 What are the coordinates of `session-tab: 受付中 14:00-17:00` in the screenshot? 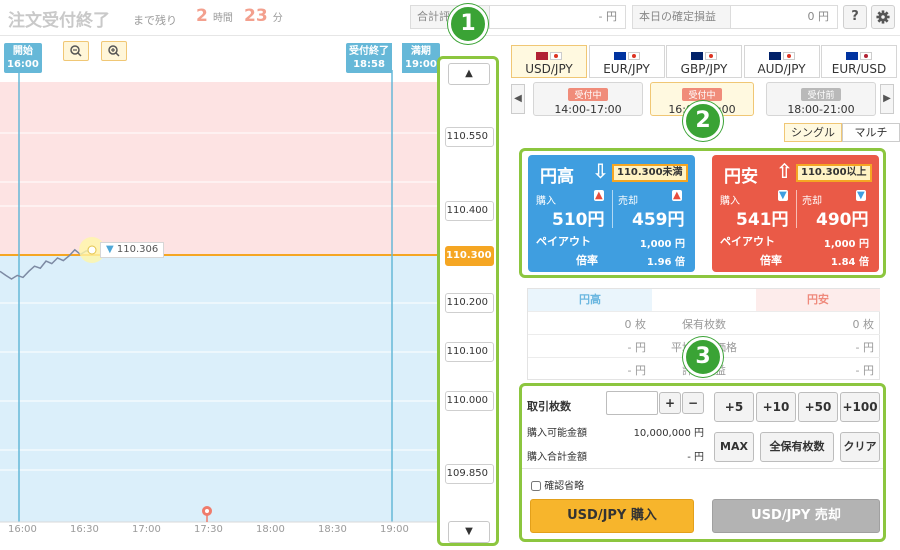 It's located at (588, 99).